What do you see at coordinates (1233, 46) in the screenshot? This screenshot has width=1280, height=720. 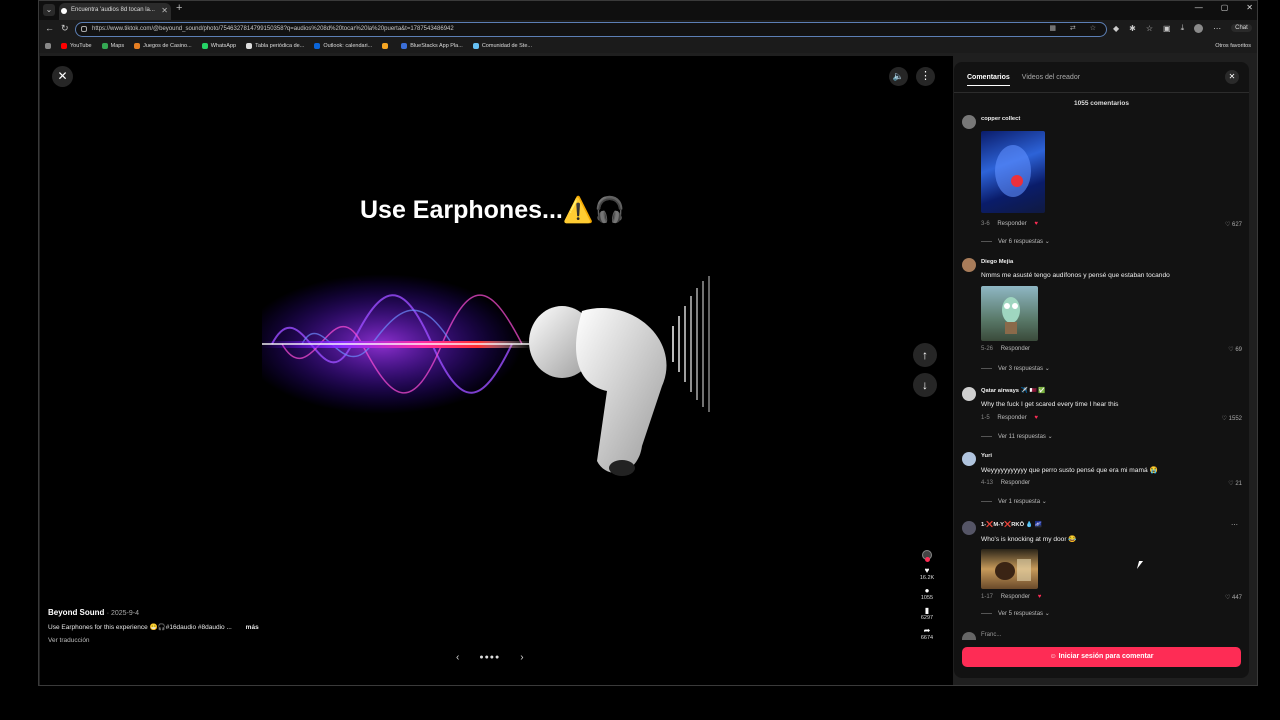 I see `other-bookmarks-folder: Otros favoritos` at bounding box center [1233, 46].